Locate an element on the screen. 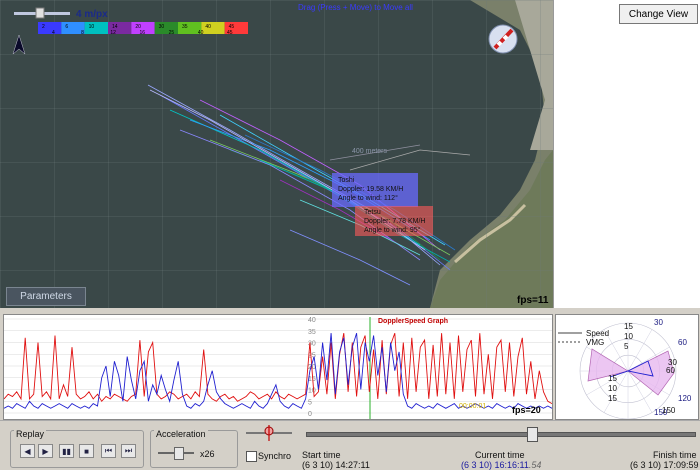 The image size is (700, 470). tooltip-angle: Angle to wind: 112° is located at coordinates (368, 198).